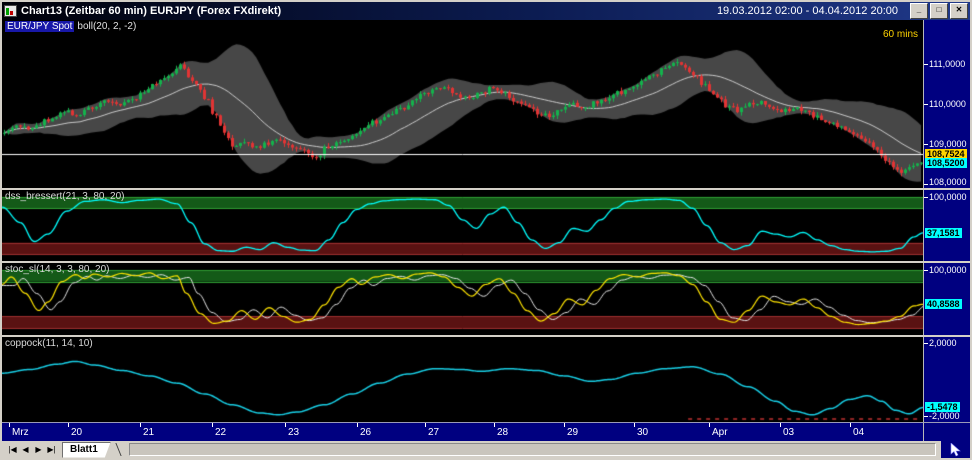 The height and width of the screenshot is (460, 972). Describe the element at coordinates (532, 449) in the screenshot. I see `horizontal-scrollbar` at that location.